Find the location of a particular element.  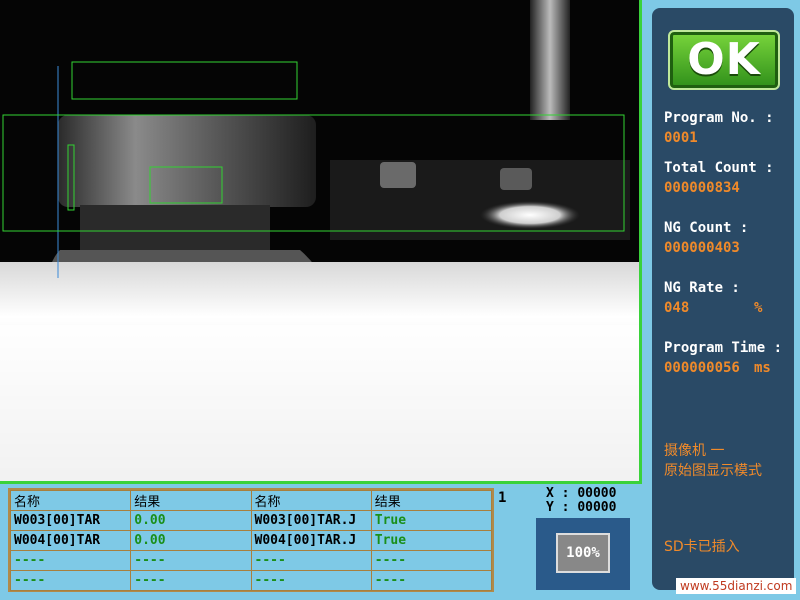

cell-name: W003[00]TAR.J is located at coordinates (311, 520).